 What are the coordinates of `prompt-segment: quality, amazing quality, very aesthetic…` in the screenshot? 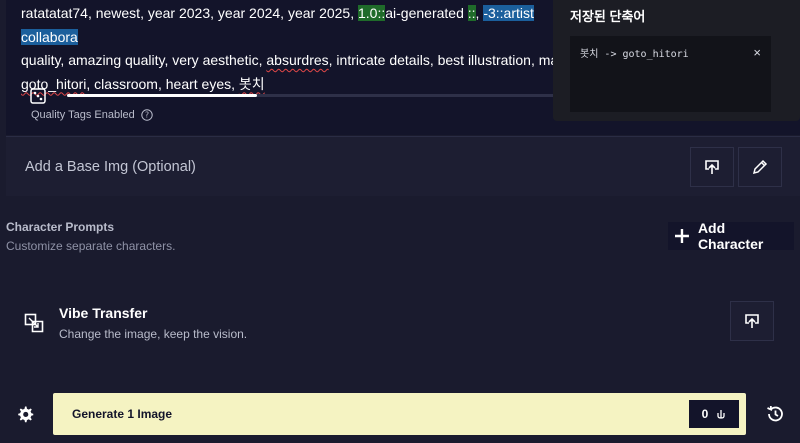 It's located at (144, 60).